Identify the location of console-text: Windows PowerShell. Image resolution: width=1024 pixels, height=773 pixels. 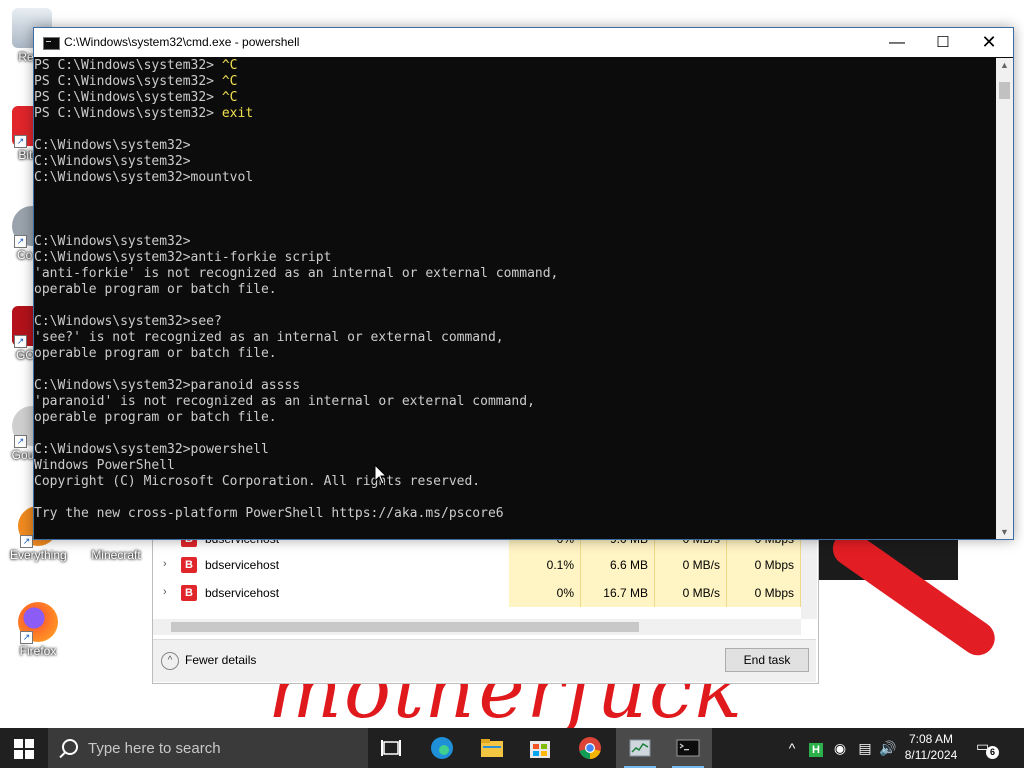
(104, 465).